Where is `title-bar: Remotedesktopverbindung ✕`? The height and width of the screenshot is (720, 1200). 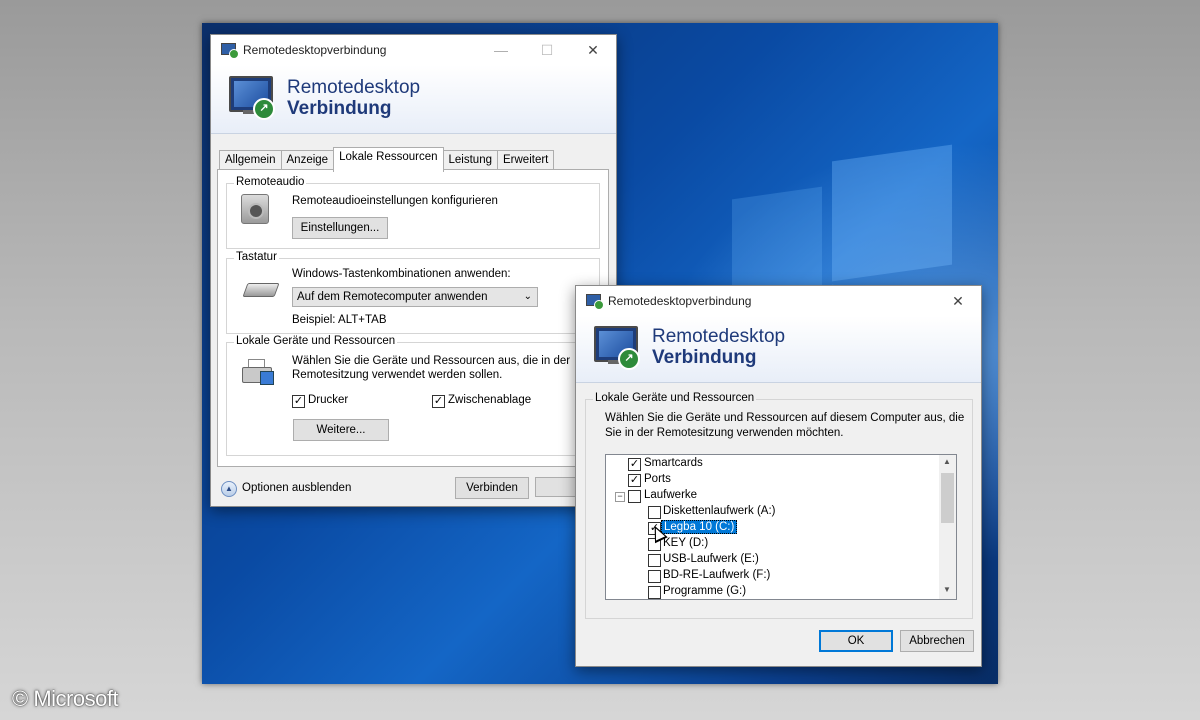 title-bar: Remotedesktopverbindung ✕ is located at coordinates (778, 301).